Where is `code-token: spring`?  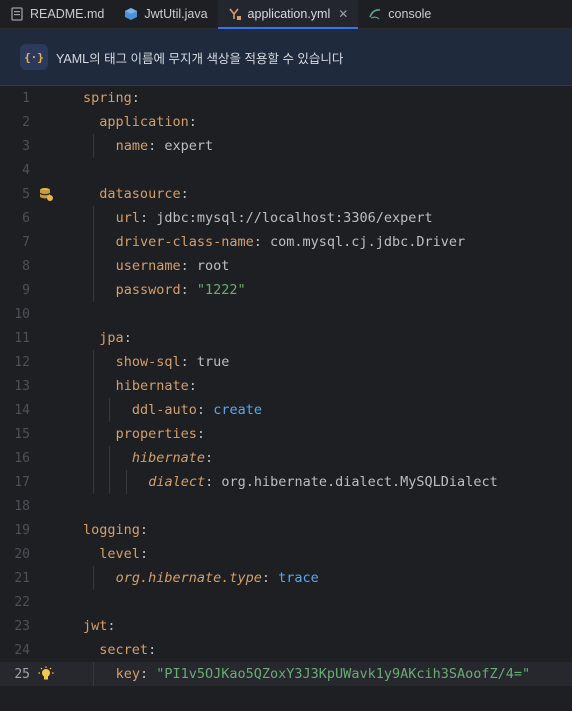
code-token: spring is located at coordinates (107, 98).